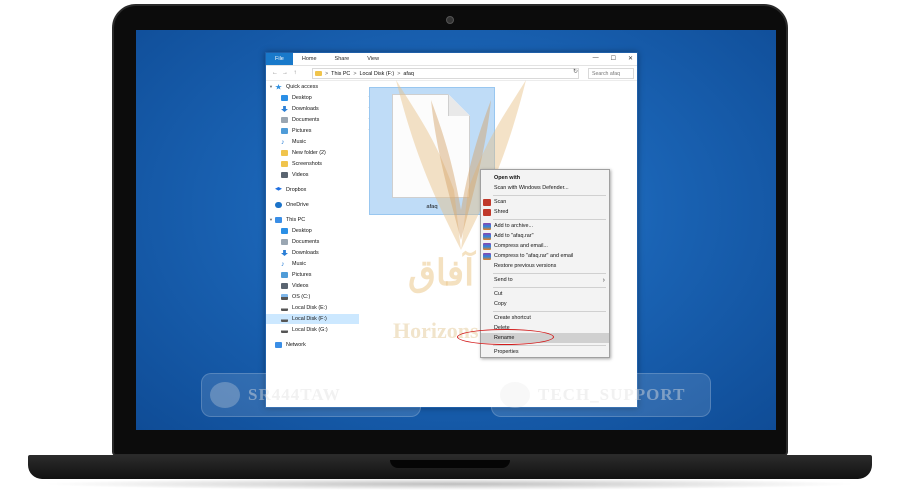 This screenshot has height=500, width=900. What do you see at coordinates (285, 73) in the screenshot?
I see `forward-arrow-icon: →` at bounding box center [285, 73].